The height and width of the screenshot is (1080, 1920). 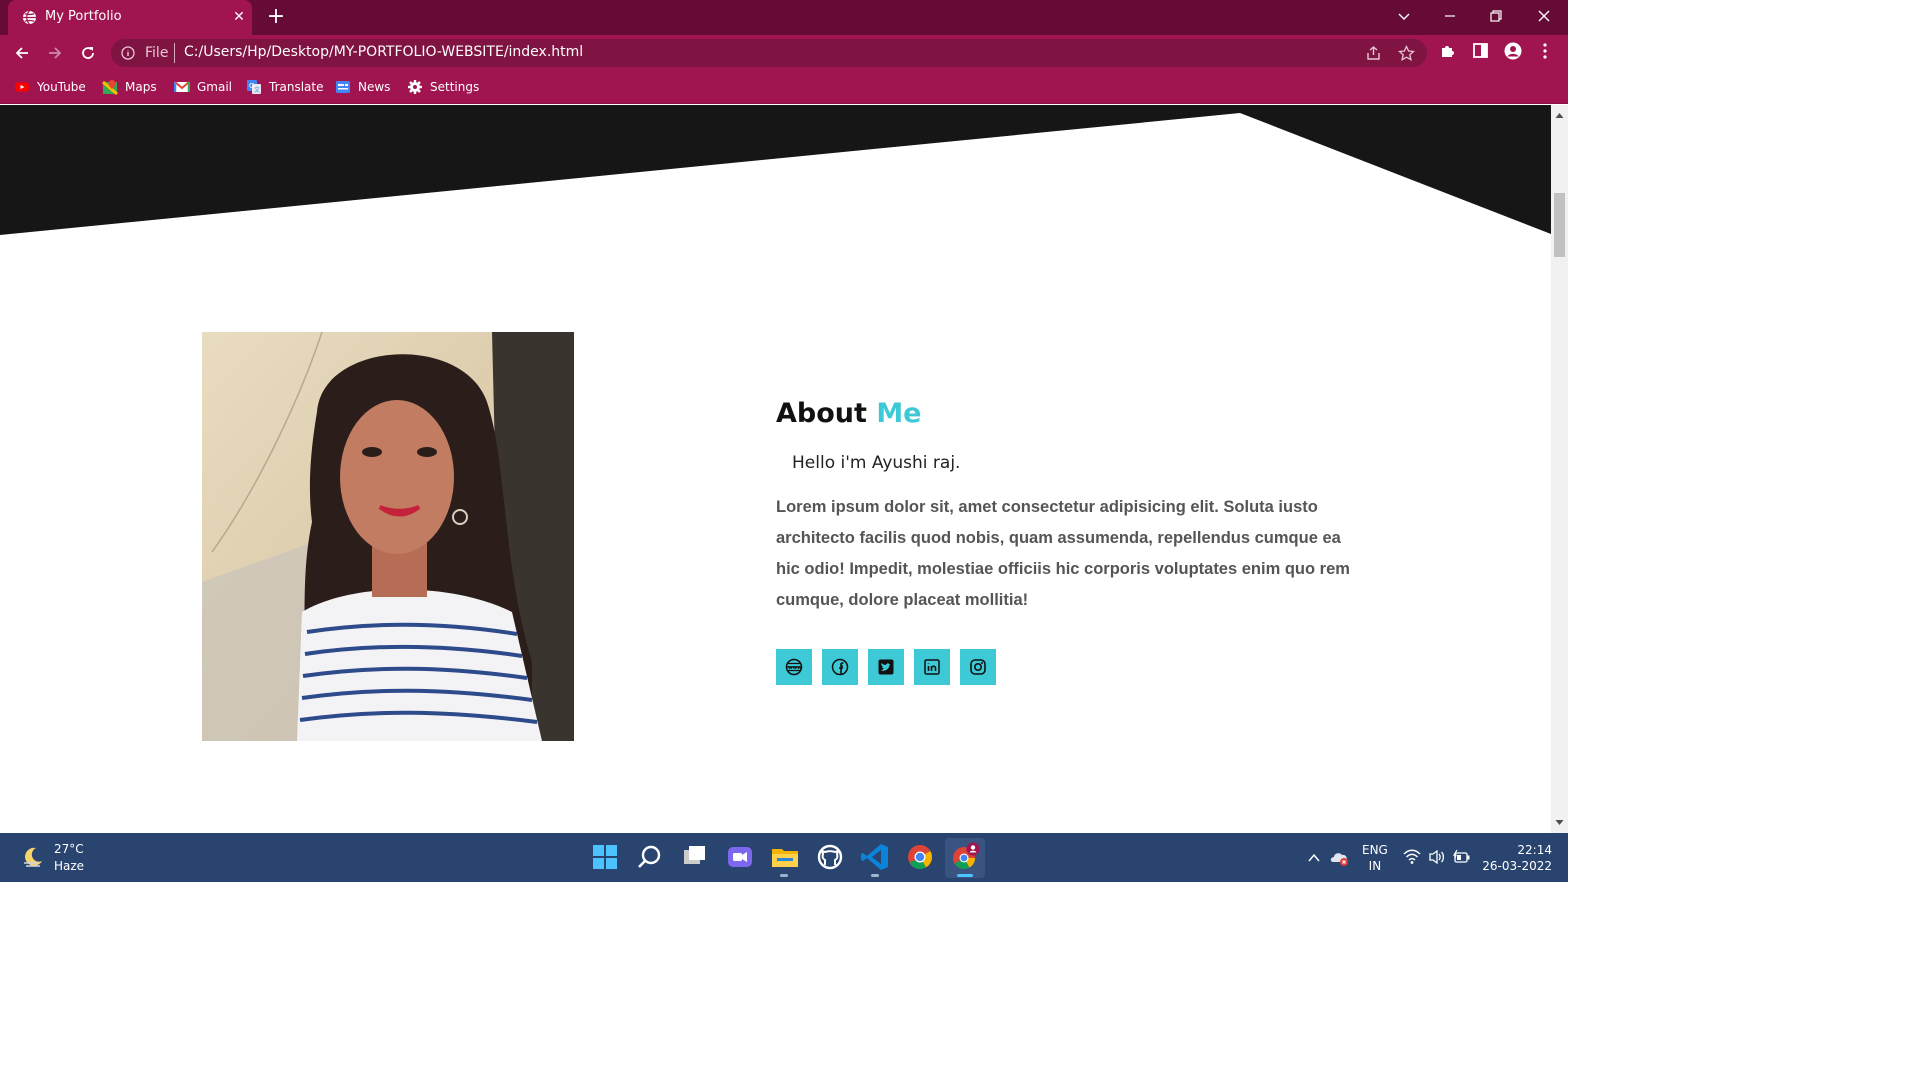 I want to click on search-icon, so click(x=650, y=857).